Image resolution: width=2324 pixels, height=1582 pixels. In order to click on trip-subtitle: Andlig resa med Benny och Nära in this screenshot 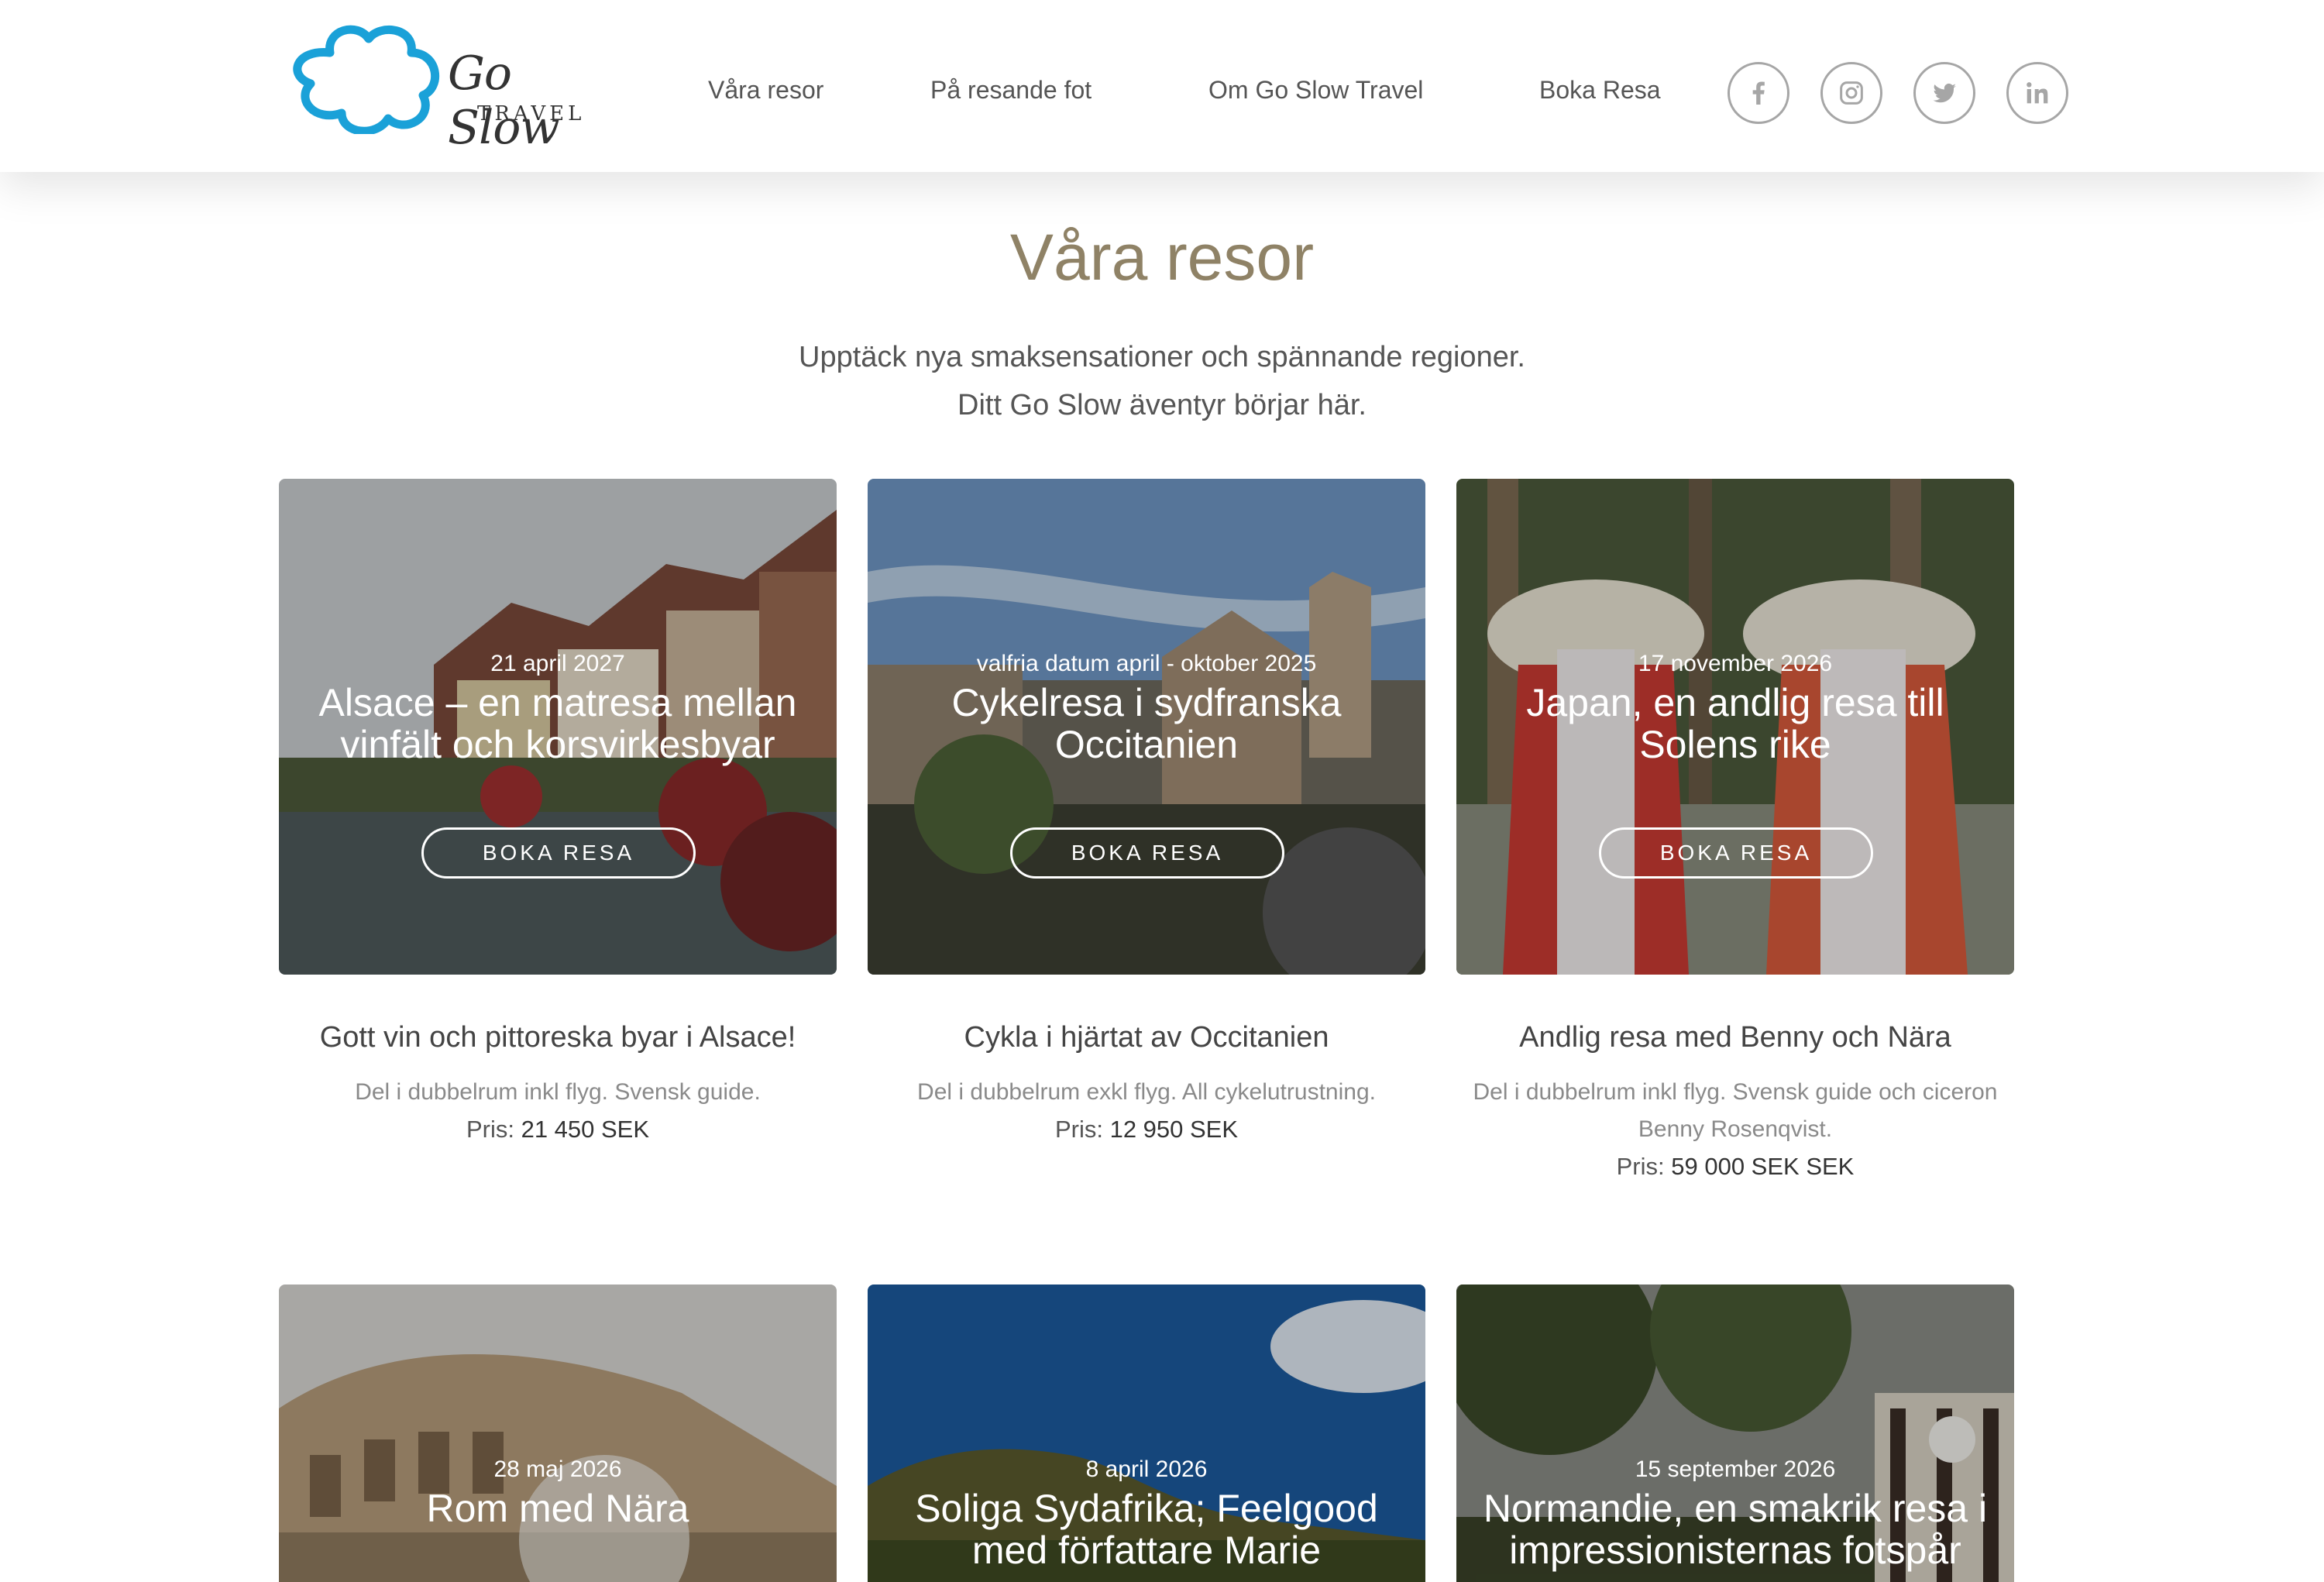, I will do `click(1735, 1037)`.